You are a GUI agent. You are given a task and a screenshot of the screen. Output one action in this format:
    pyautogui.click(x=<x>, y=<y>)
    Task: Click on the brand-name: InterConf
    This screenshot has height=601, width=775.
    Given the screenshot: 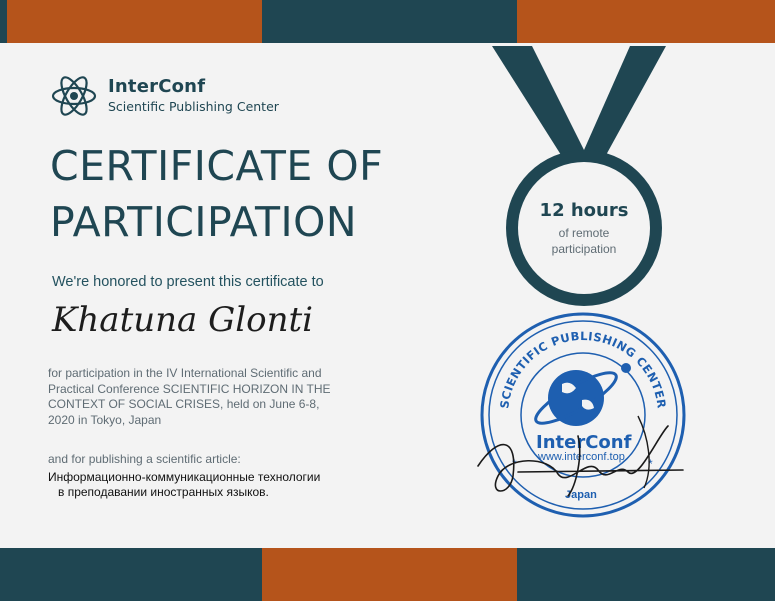 What is the action you would take?
    pyautogui.click(x=157, y=86)
    